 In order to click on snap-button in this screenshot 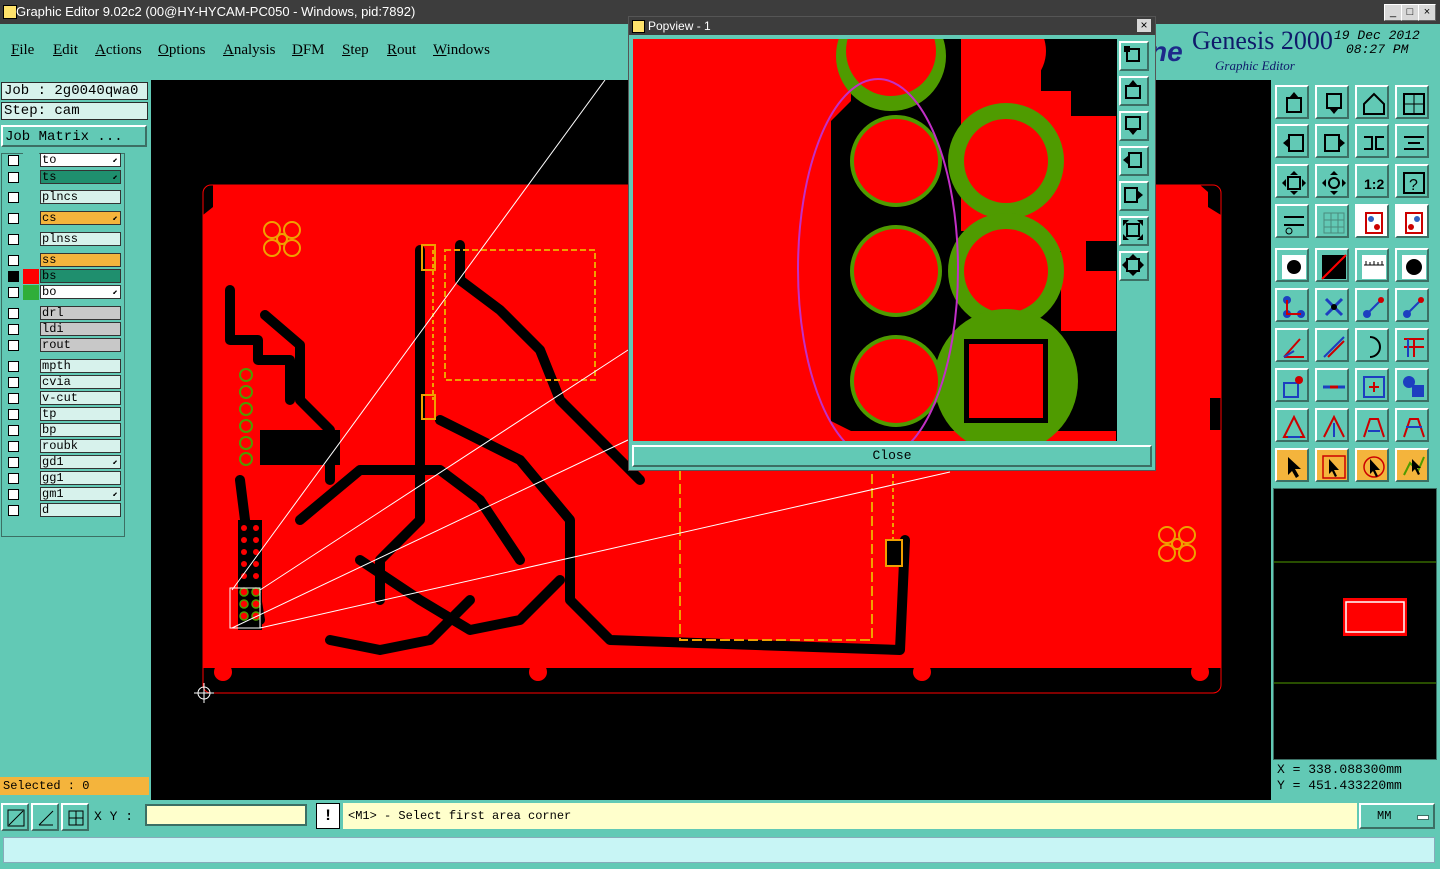, I will do `click(15, 817)`.